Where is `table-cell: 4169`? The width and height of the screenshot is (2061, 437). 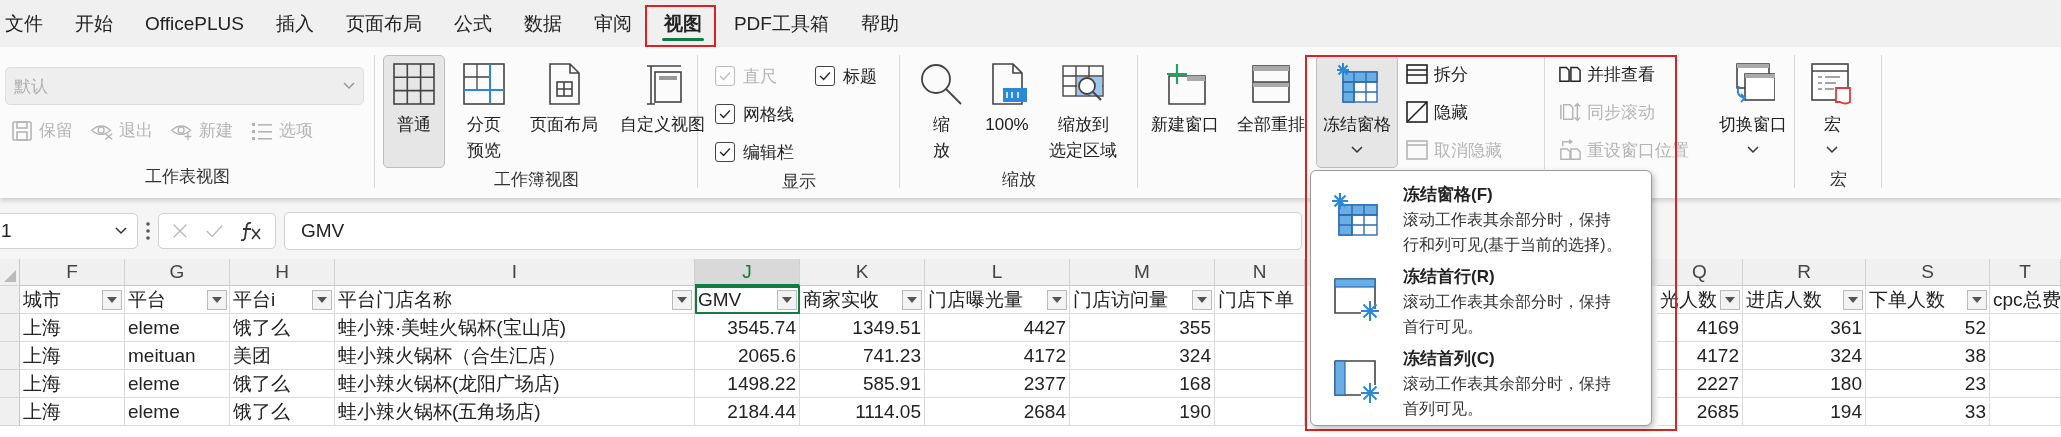
table-cell: 4169 is located at coordinates (1700, 328).